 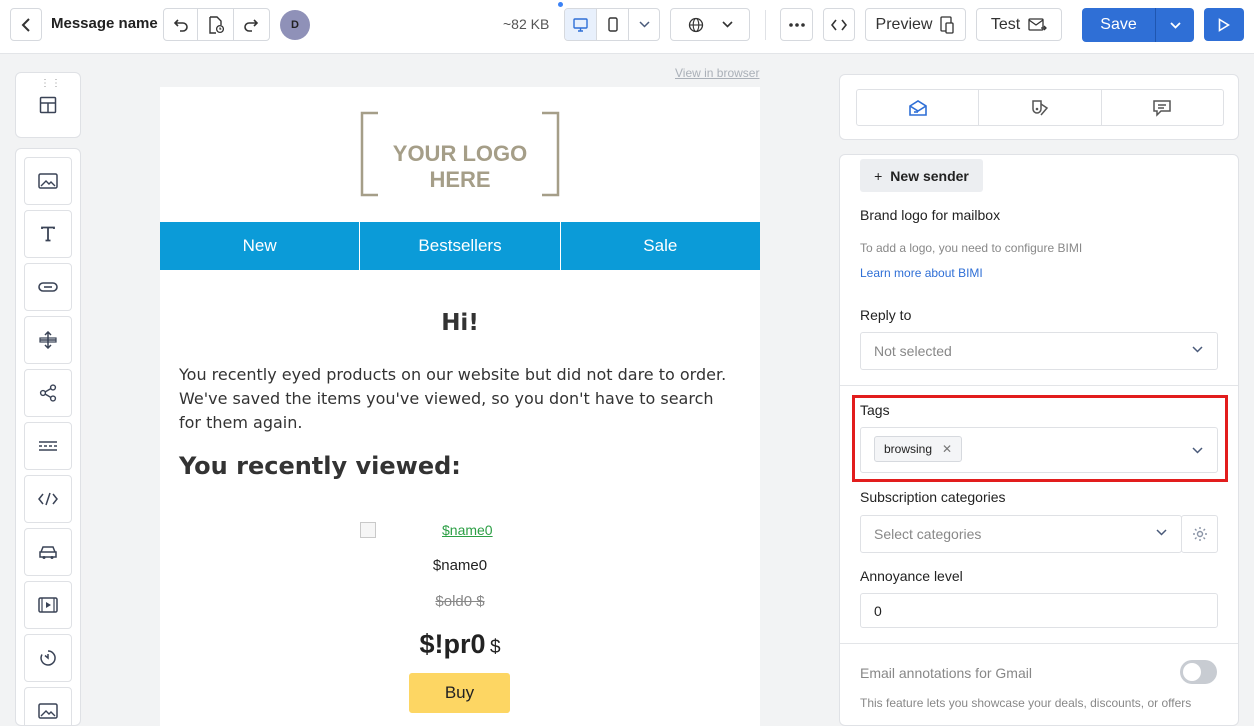 What do you see at coordinates (48, 340) in the screenshot?
I see `block-spacer` at bounding box center [48, 340].